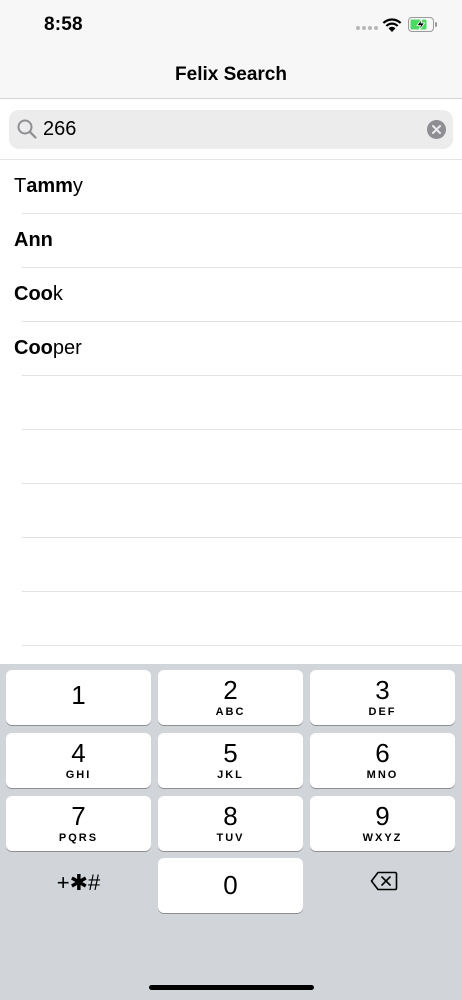 The width and height of the screenshot is (462, 1000). What do you see at coordinates (382, 753) in the screenshot?
I see `key-digit: 6` at bounding box center [382, 753].